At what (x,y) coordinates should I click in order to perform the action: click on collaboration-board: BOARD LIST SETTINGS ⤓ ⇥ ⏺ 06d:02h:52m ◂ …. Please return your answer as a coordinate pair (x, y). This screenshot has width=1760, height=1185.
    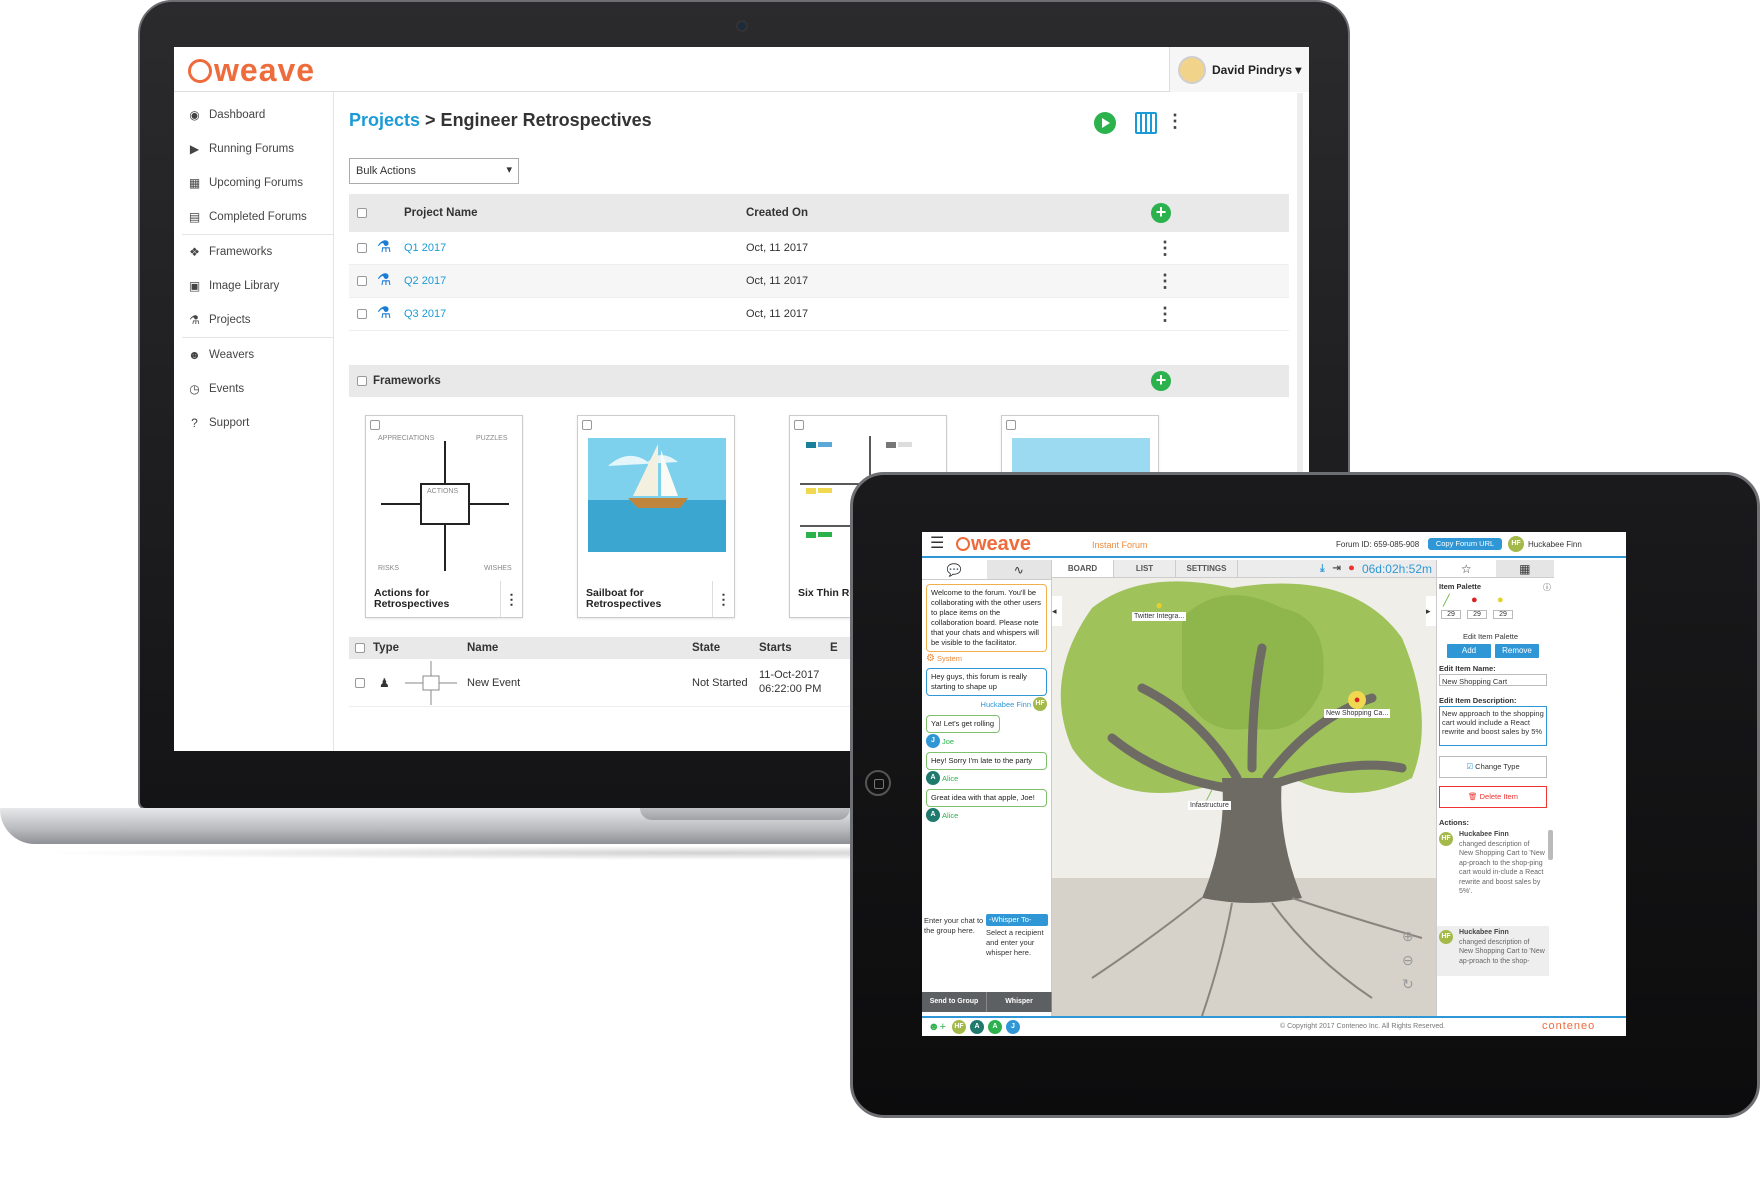
    Looking at the image, I should click on (1244, 788).